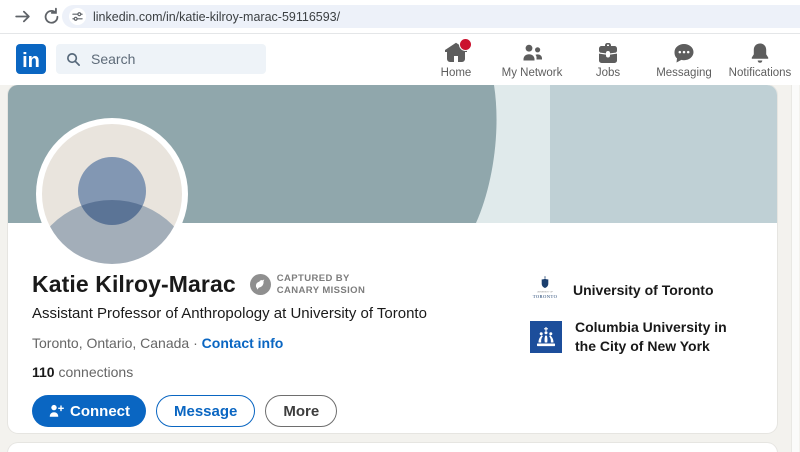 The image size is (800, 452). I want to click on notification-dot, so click(465, 44).